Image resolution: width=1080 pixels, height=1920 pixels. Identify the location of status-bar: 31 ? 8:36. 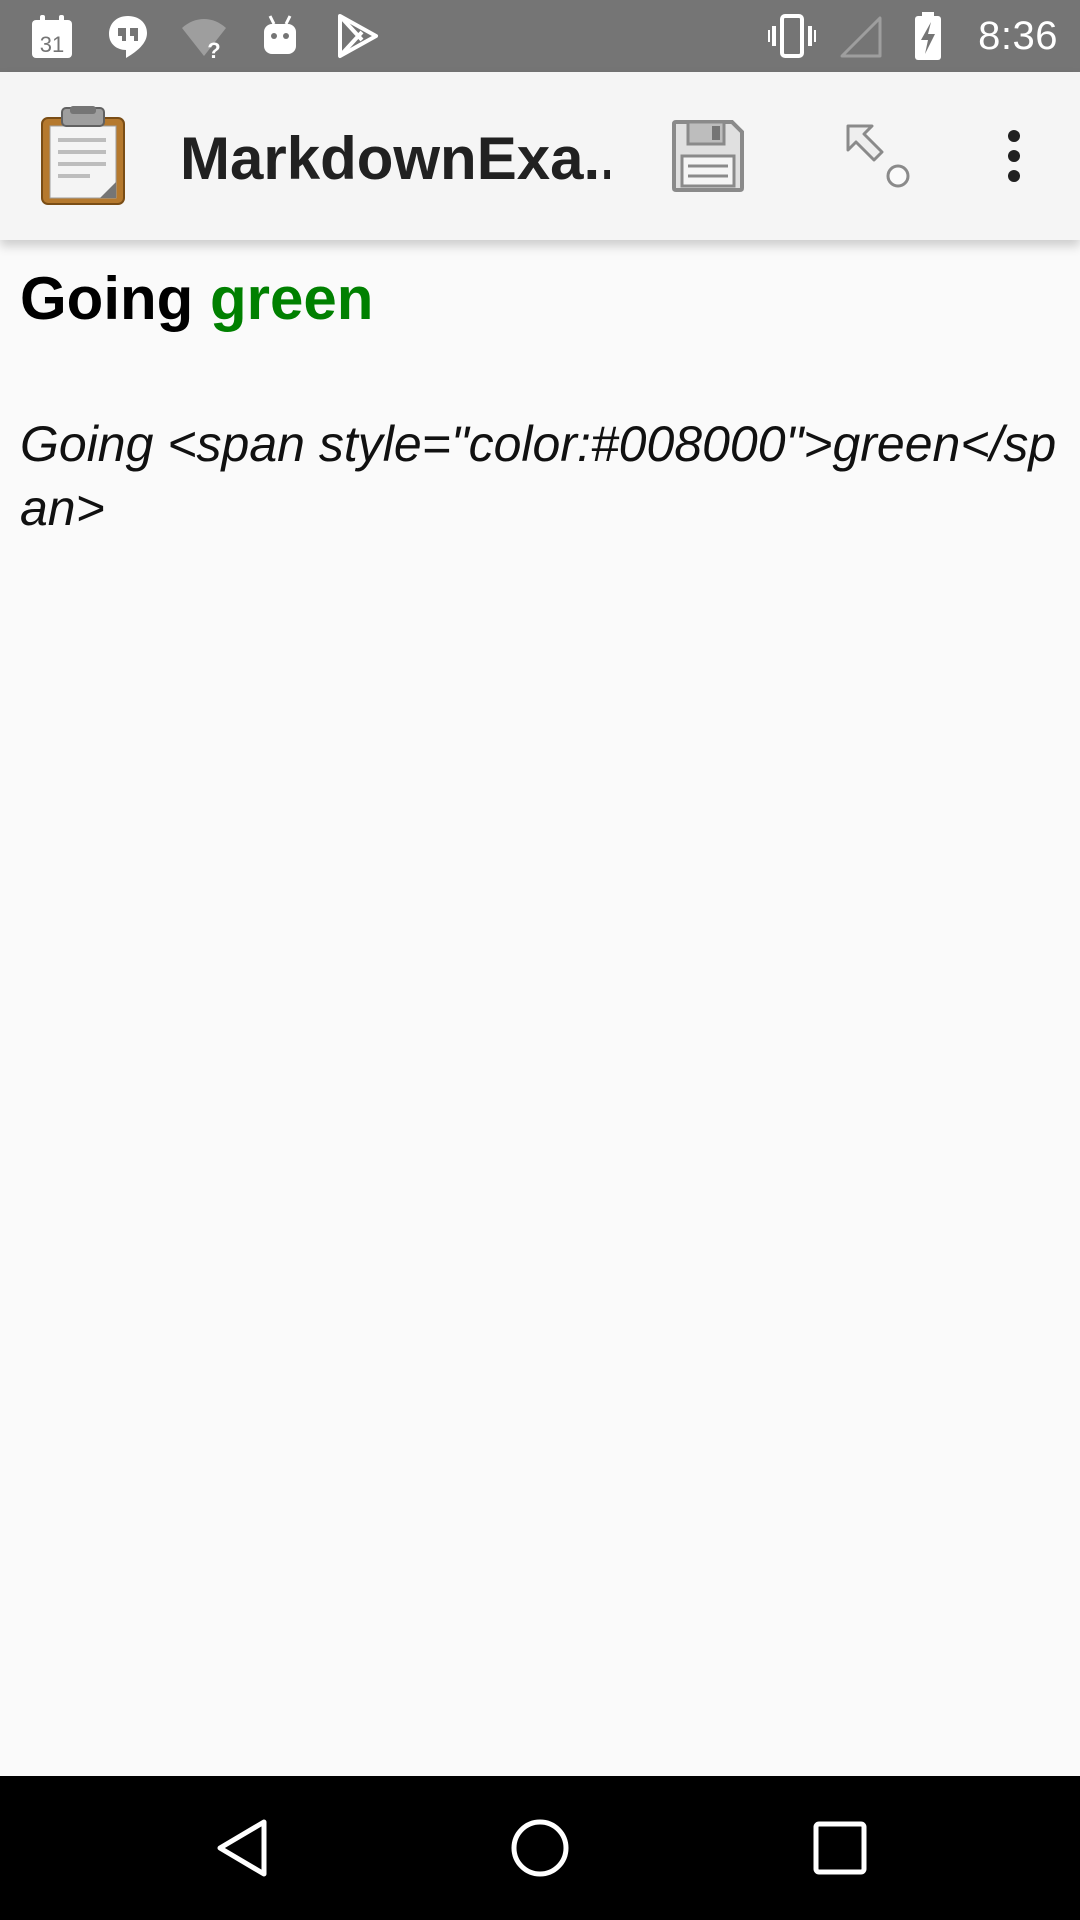
(540, 36).